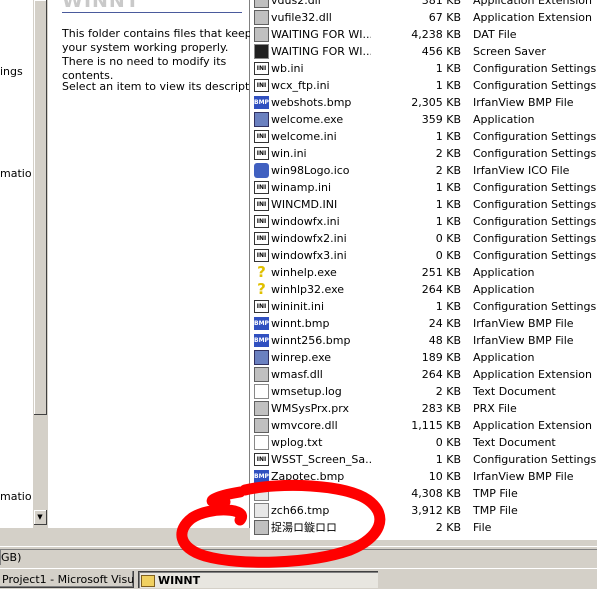 Image resolution: width=597 pixels, height=589 pixels. What do you see at coordinates (298, 556) in the screenshot?
I see `status-bar: GB)` at bounding box center [298, 556].